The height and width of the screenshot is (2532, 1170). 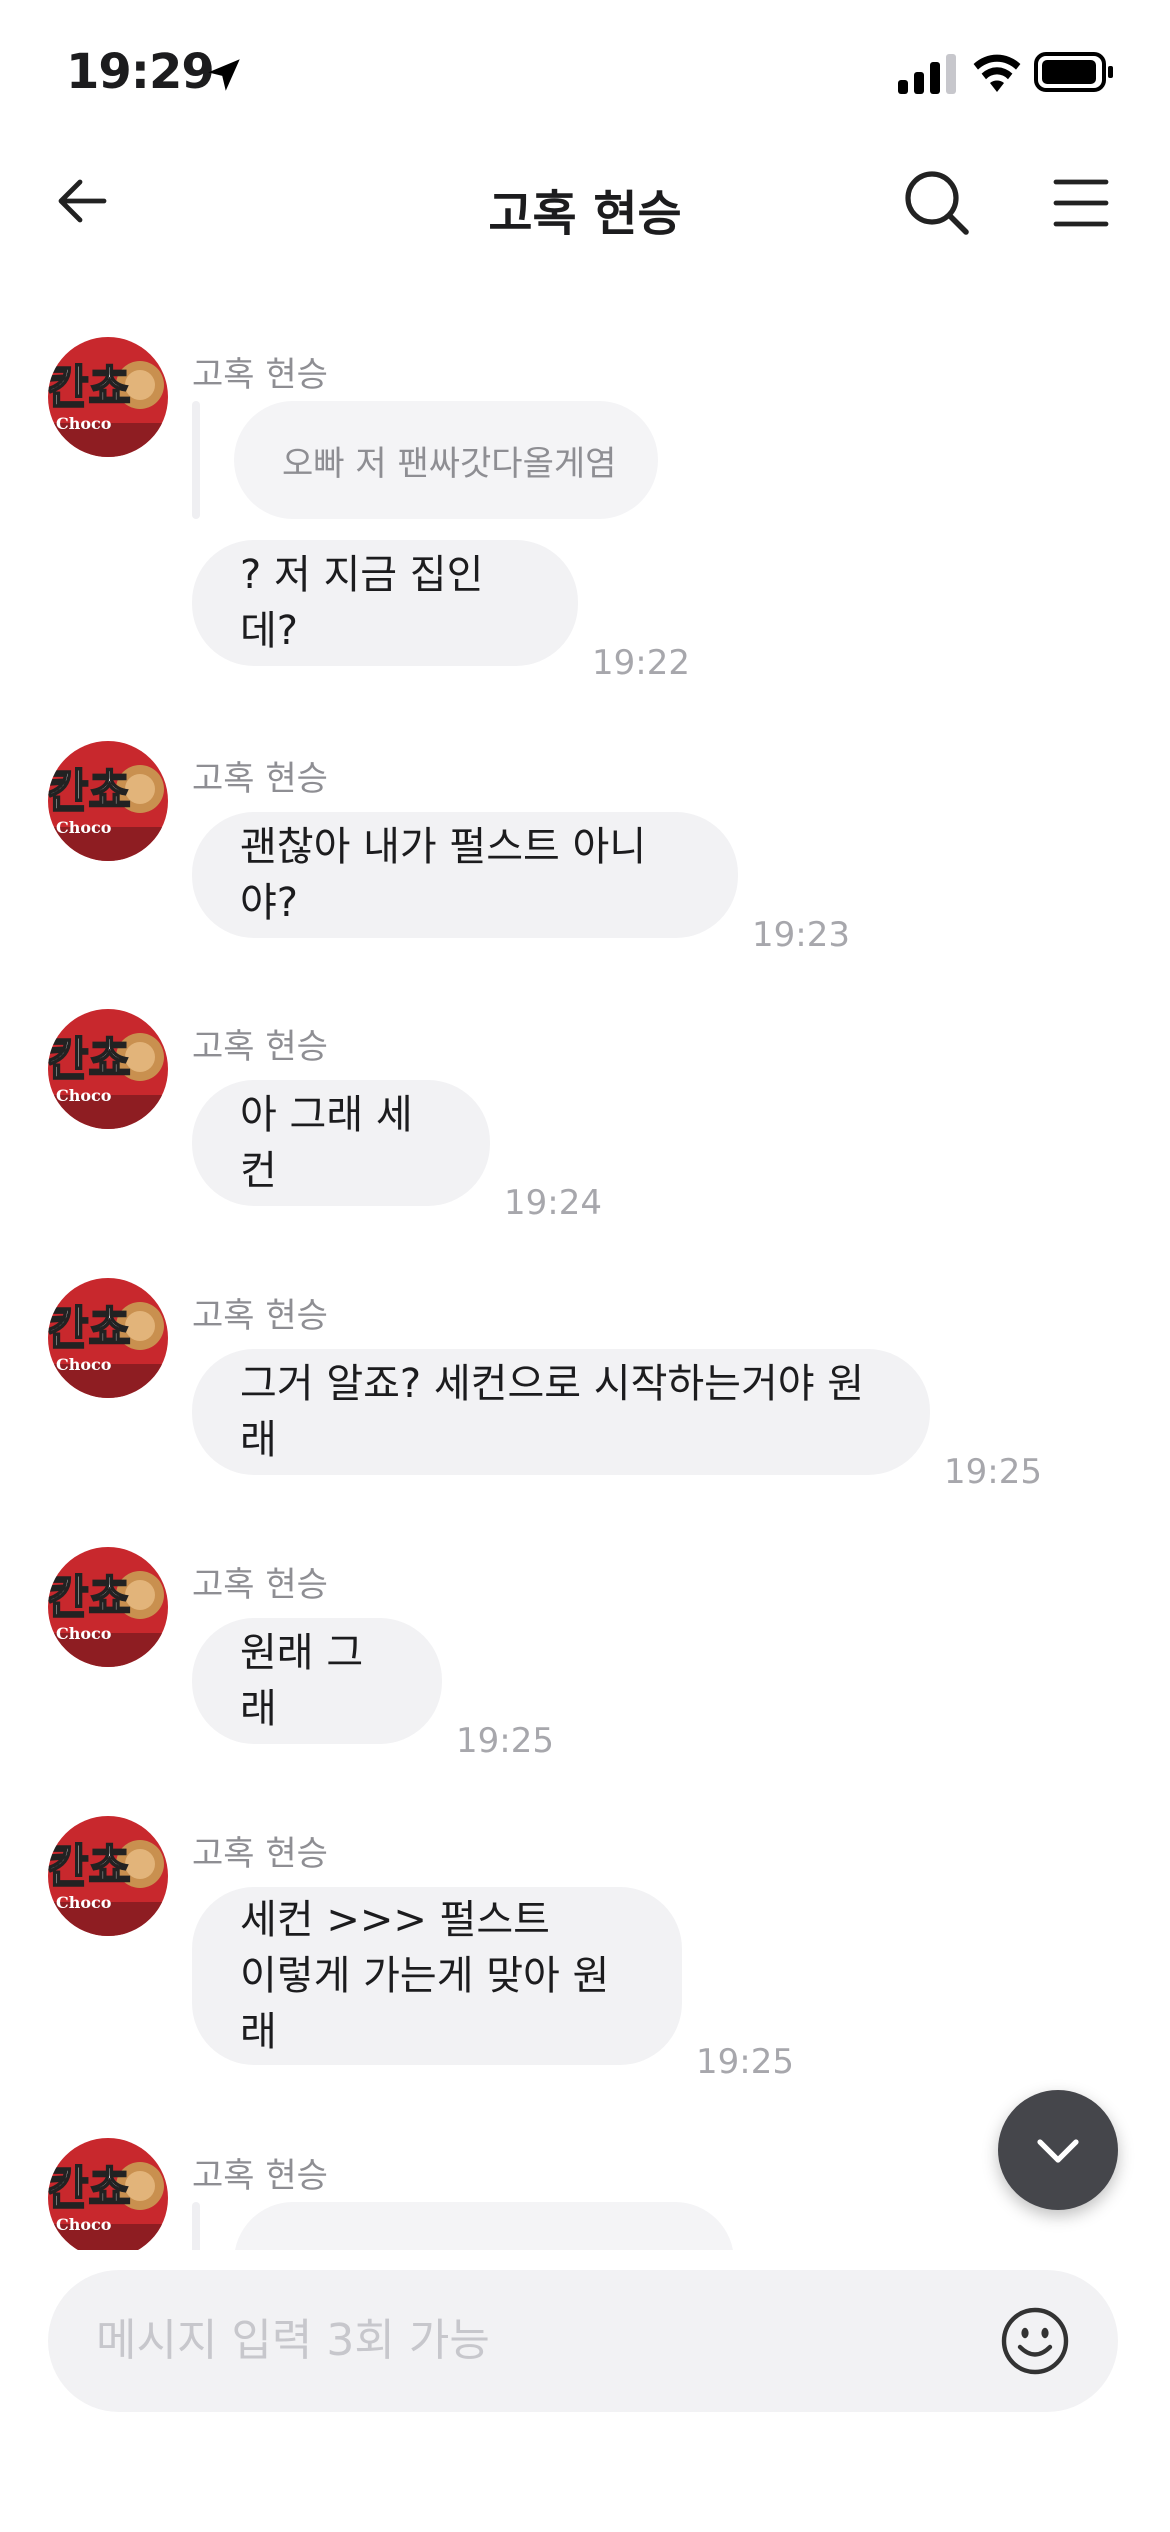 I want to click on quoted-message, so click(x=484, y=2226).